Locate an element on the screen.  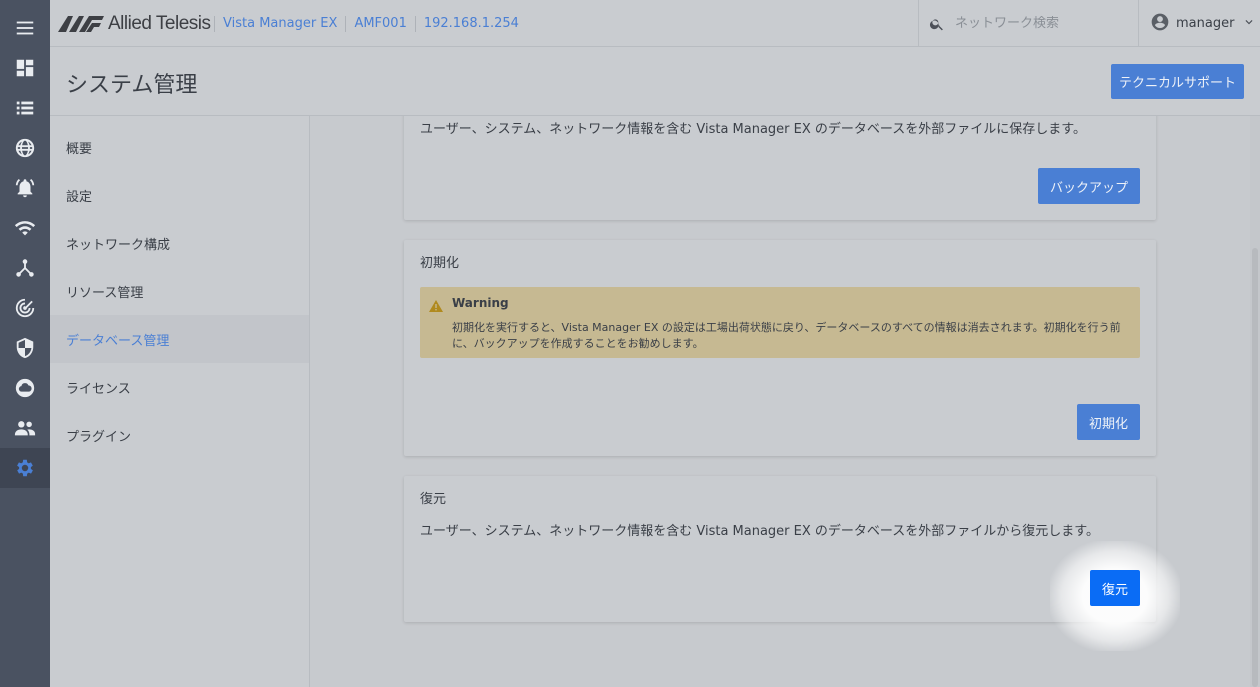
allied-telesis-logo: Allied Telesis is located at coordinates (134, 24).